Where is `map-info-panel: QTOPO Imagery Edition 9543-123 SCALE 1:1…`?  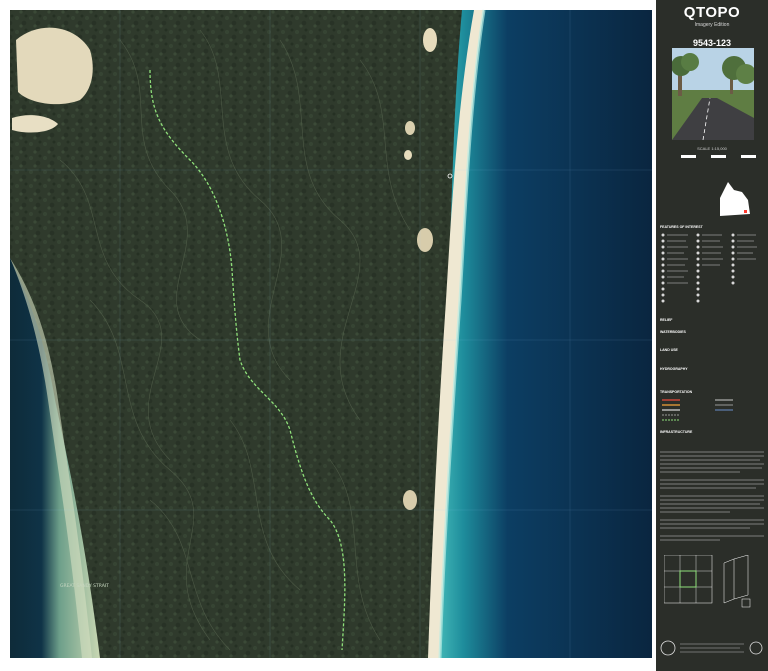
map-info-panel: QTOPO Imagery Edition 9543-123 SCALE 1:1… is located at coordinates (712, 335).